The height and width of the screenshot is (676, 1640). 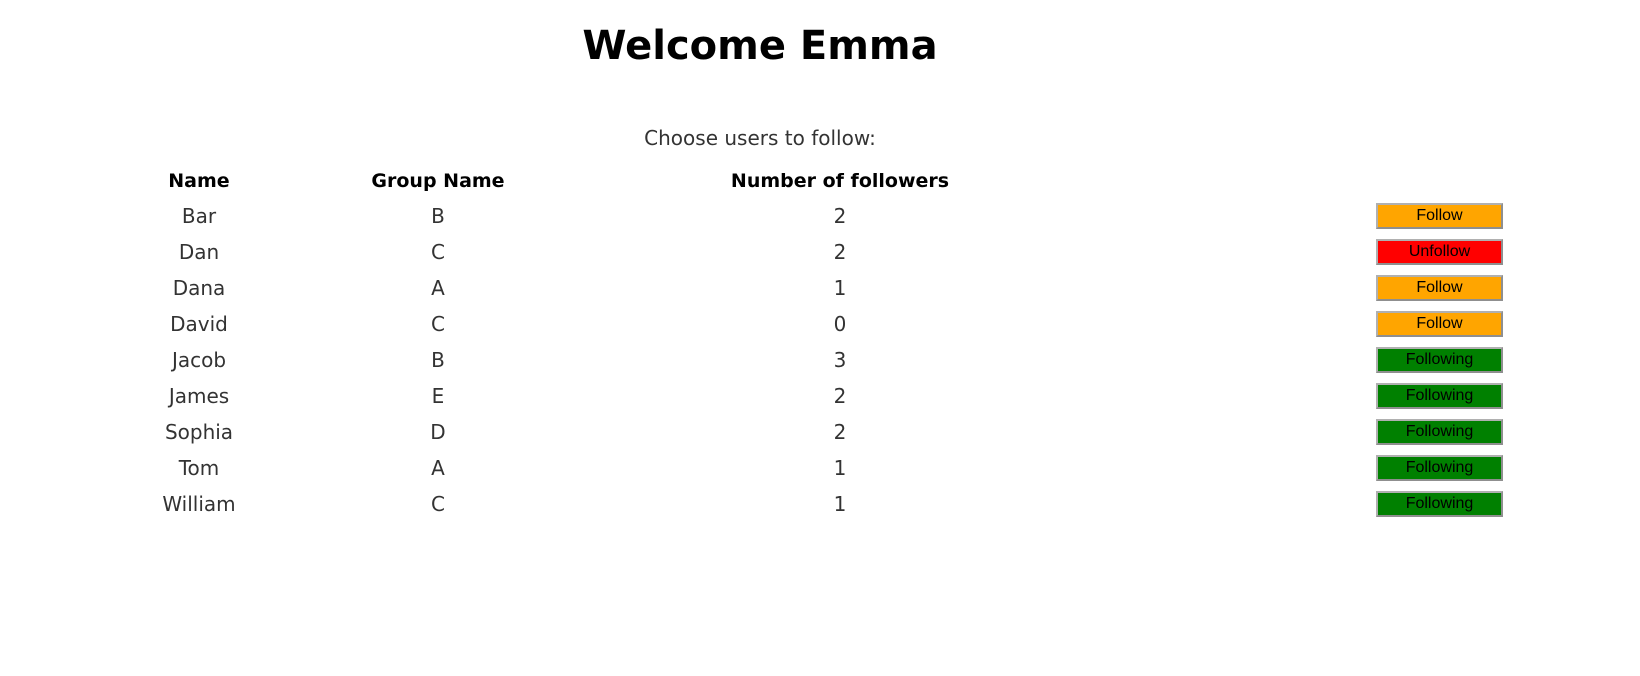 What do you see at coordinates (813, 432) in the screenshot?
I see `table-row: Sophia D 2 Following` at bounding box center [813, 432].